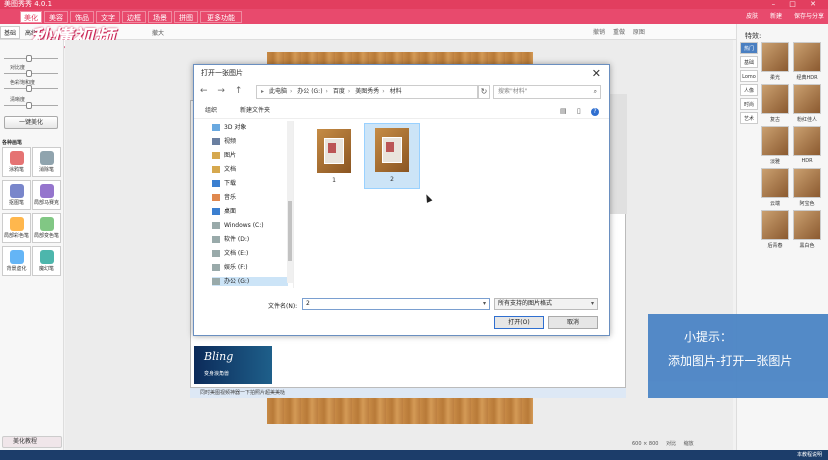 This screenshot has width=828, height=460. I want to click on tree-item-selected: 办公 (G:), so click(250, 281).